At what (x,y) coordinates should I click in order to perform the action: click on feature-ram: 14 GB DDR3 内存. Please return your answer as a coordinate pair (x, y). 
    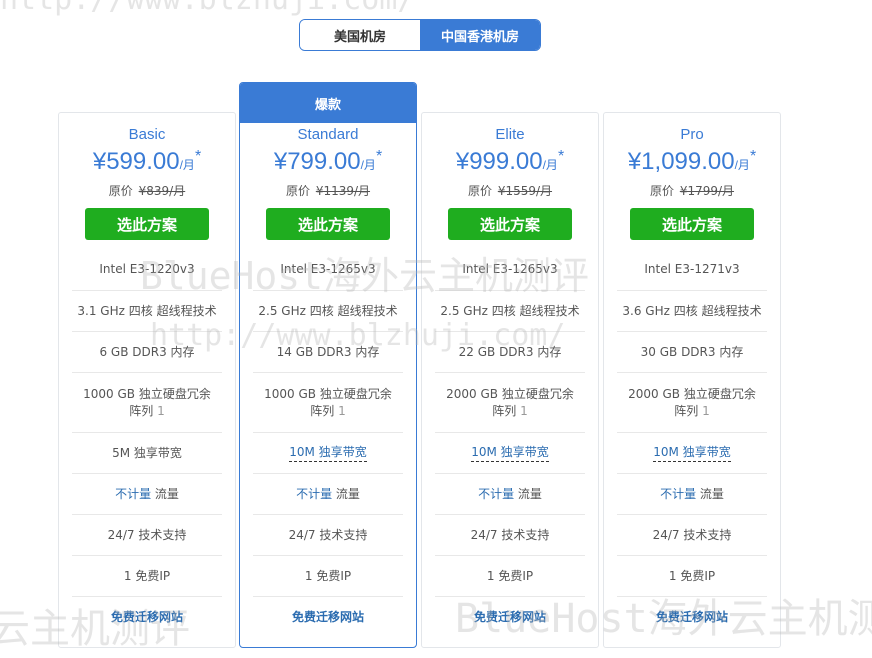
    Looking at the image, I should click on (328, 351).